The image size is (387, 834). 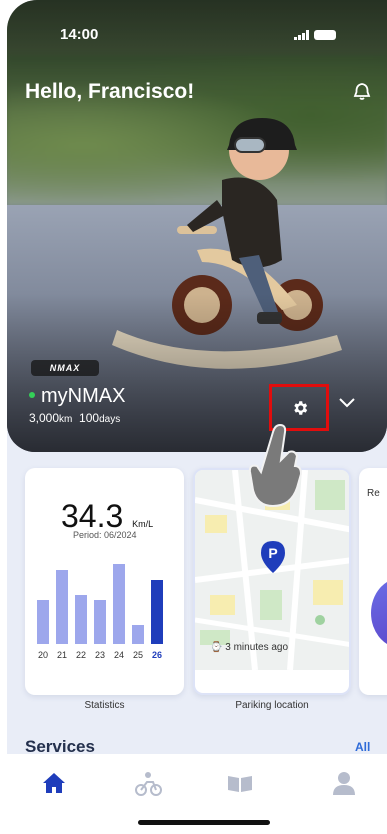 I want to click on pin-letter: P, so click(x=272, y=553).